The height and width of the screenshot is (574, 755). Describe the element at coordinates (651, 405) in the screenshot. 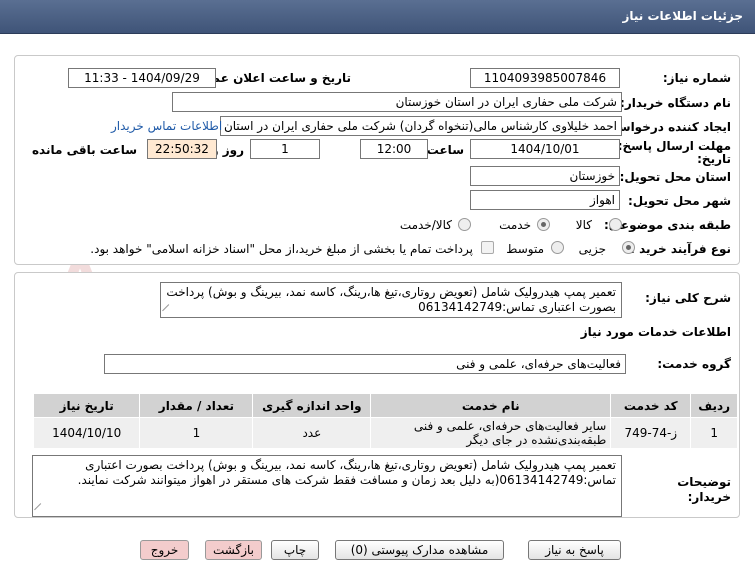

I see `col-service-code: کد خدمت` at that location.